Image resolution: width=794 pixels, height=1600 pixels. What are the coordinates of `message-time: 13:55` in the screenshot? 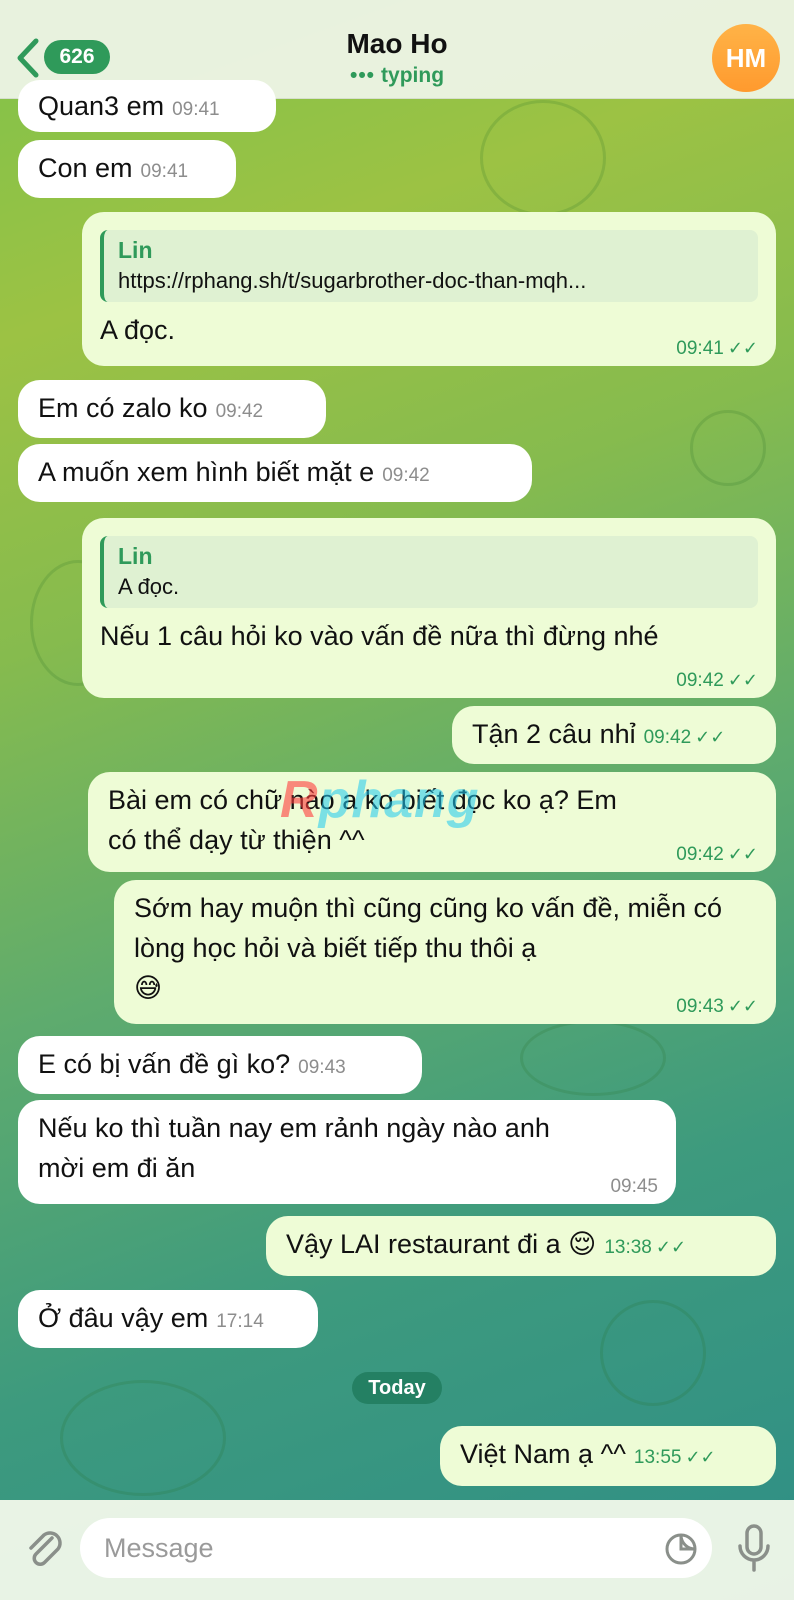 It's located at (657, 1457).